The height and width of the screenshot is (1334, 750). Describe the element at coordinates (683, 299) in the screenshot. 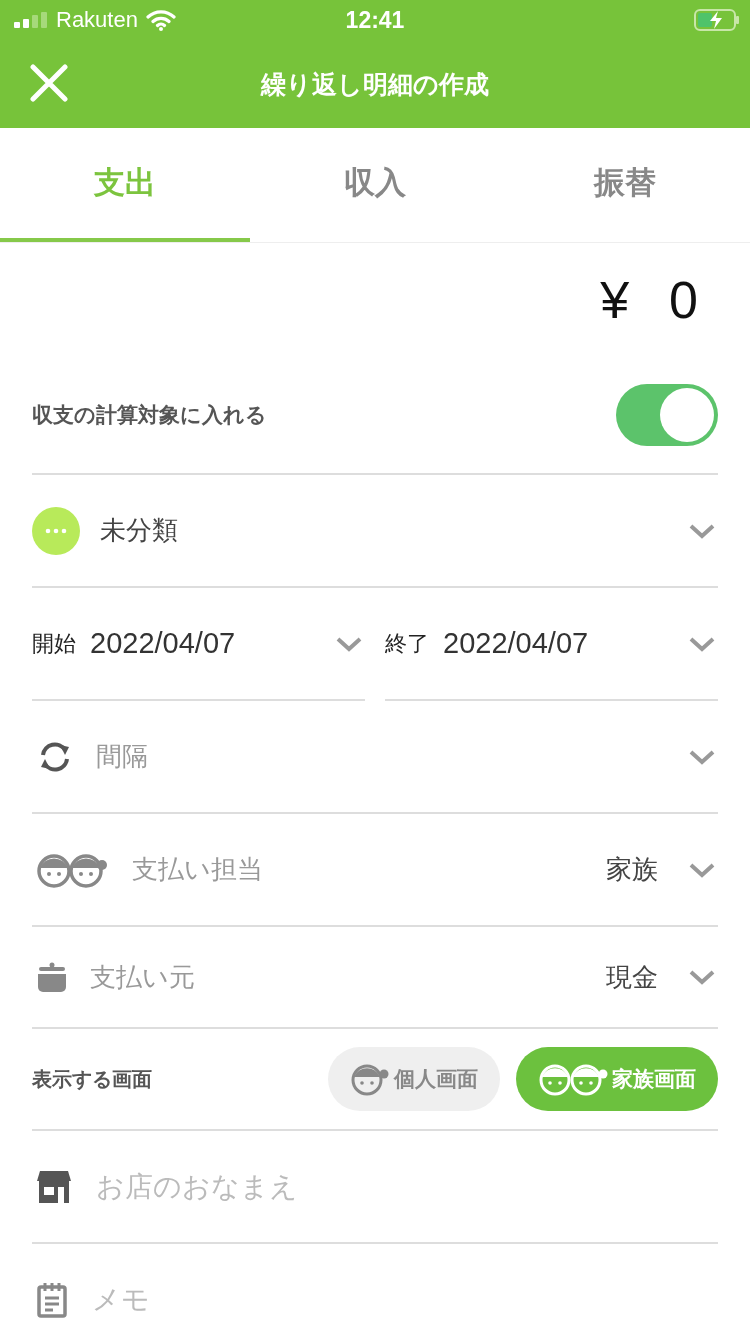

I see `amount-value: 0` at that location.